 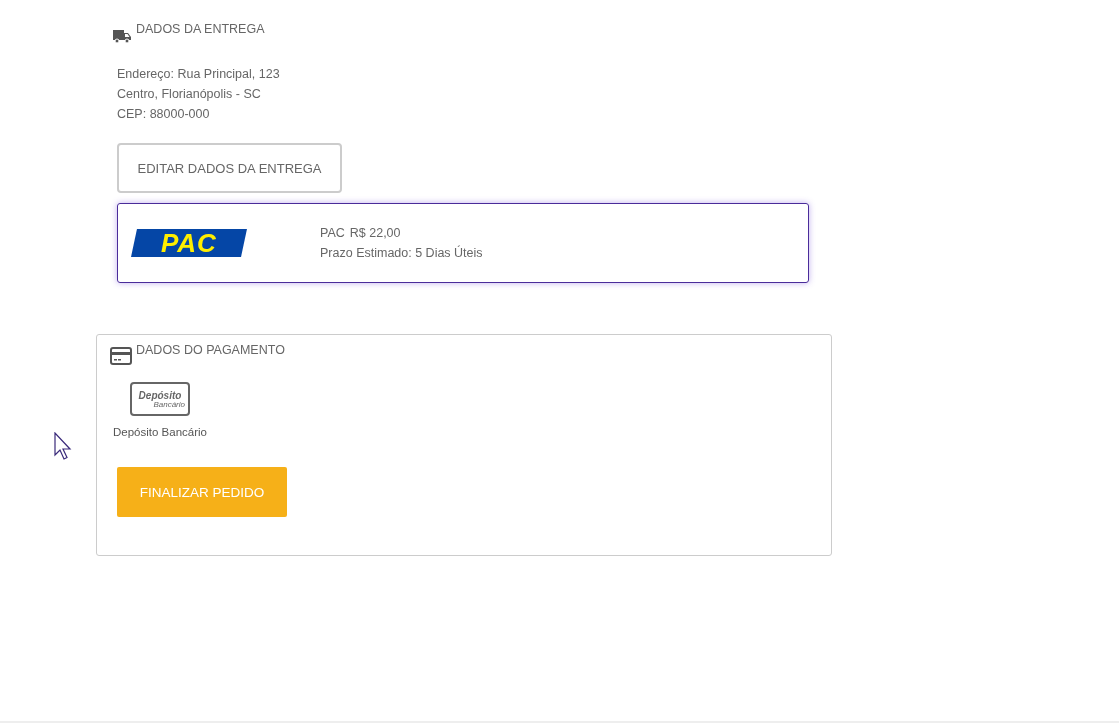 I want to click on credit-card-icon, so click(x=121, y=356).